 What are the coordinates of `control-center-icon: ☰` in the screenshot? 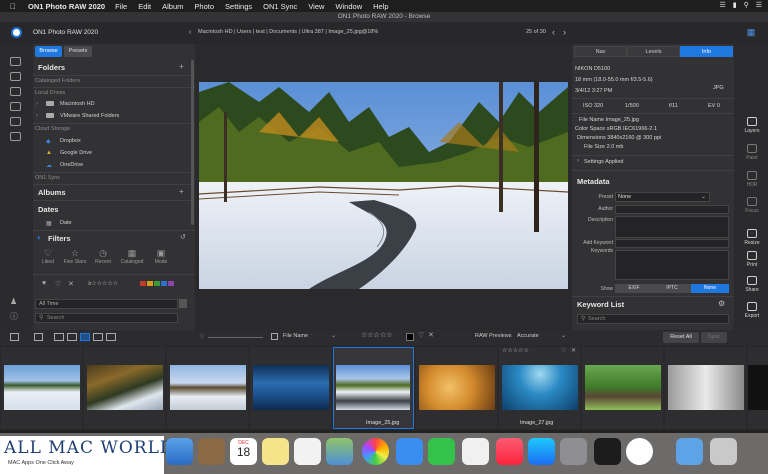 It's located at (759, 5).